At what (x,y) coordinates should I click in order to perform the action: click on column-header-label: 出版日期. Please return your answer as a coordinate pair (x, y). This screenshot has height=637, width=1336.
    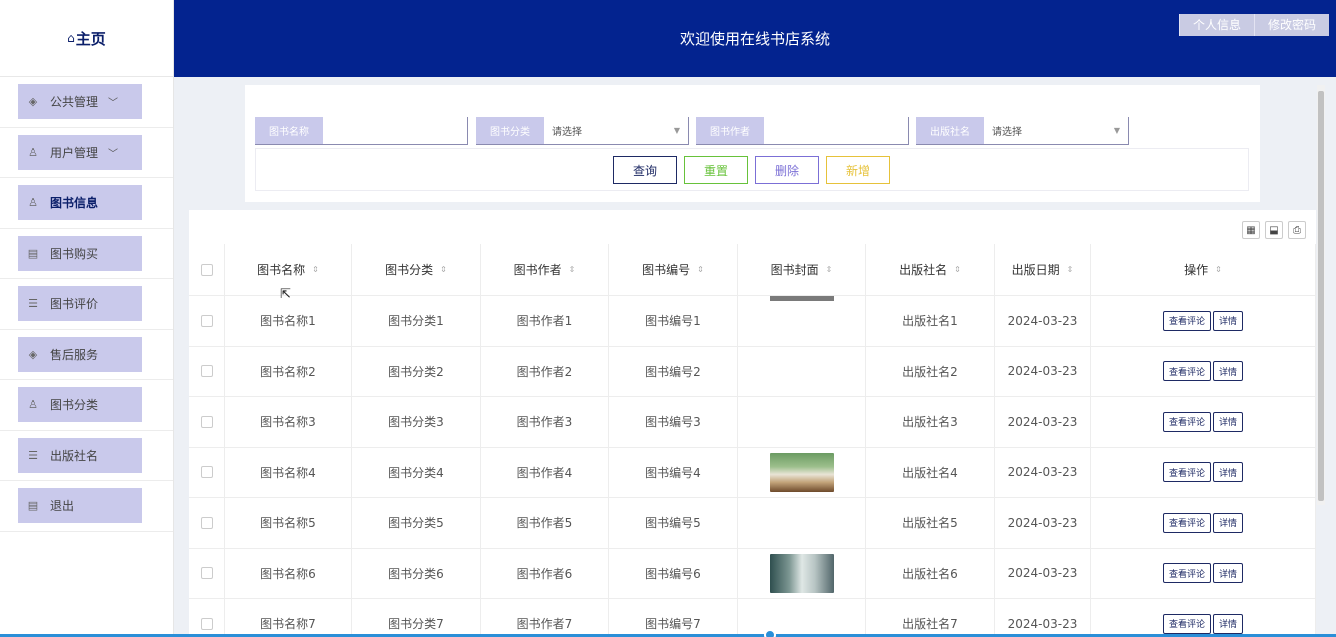
    Looking at the image, I should click on (1035, 270).